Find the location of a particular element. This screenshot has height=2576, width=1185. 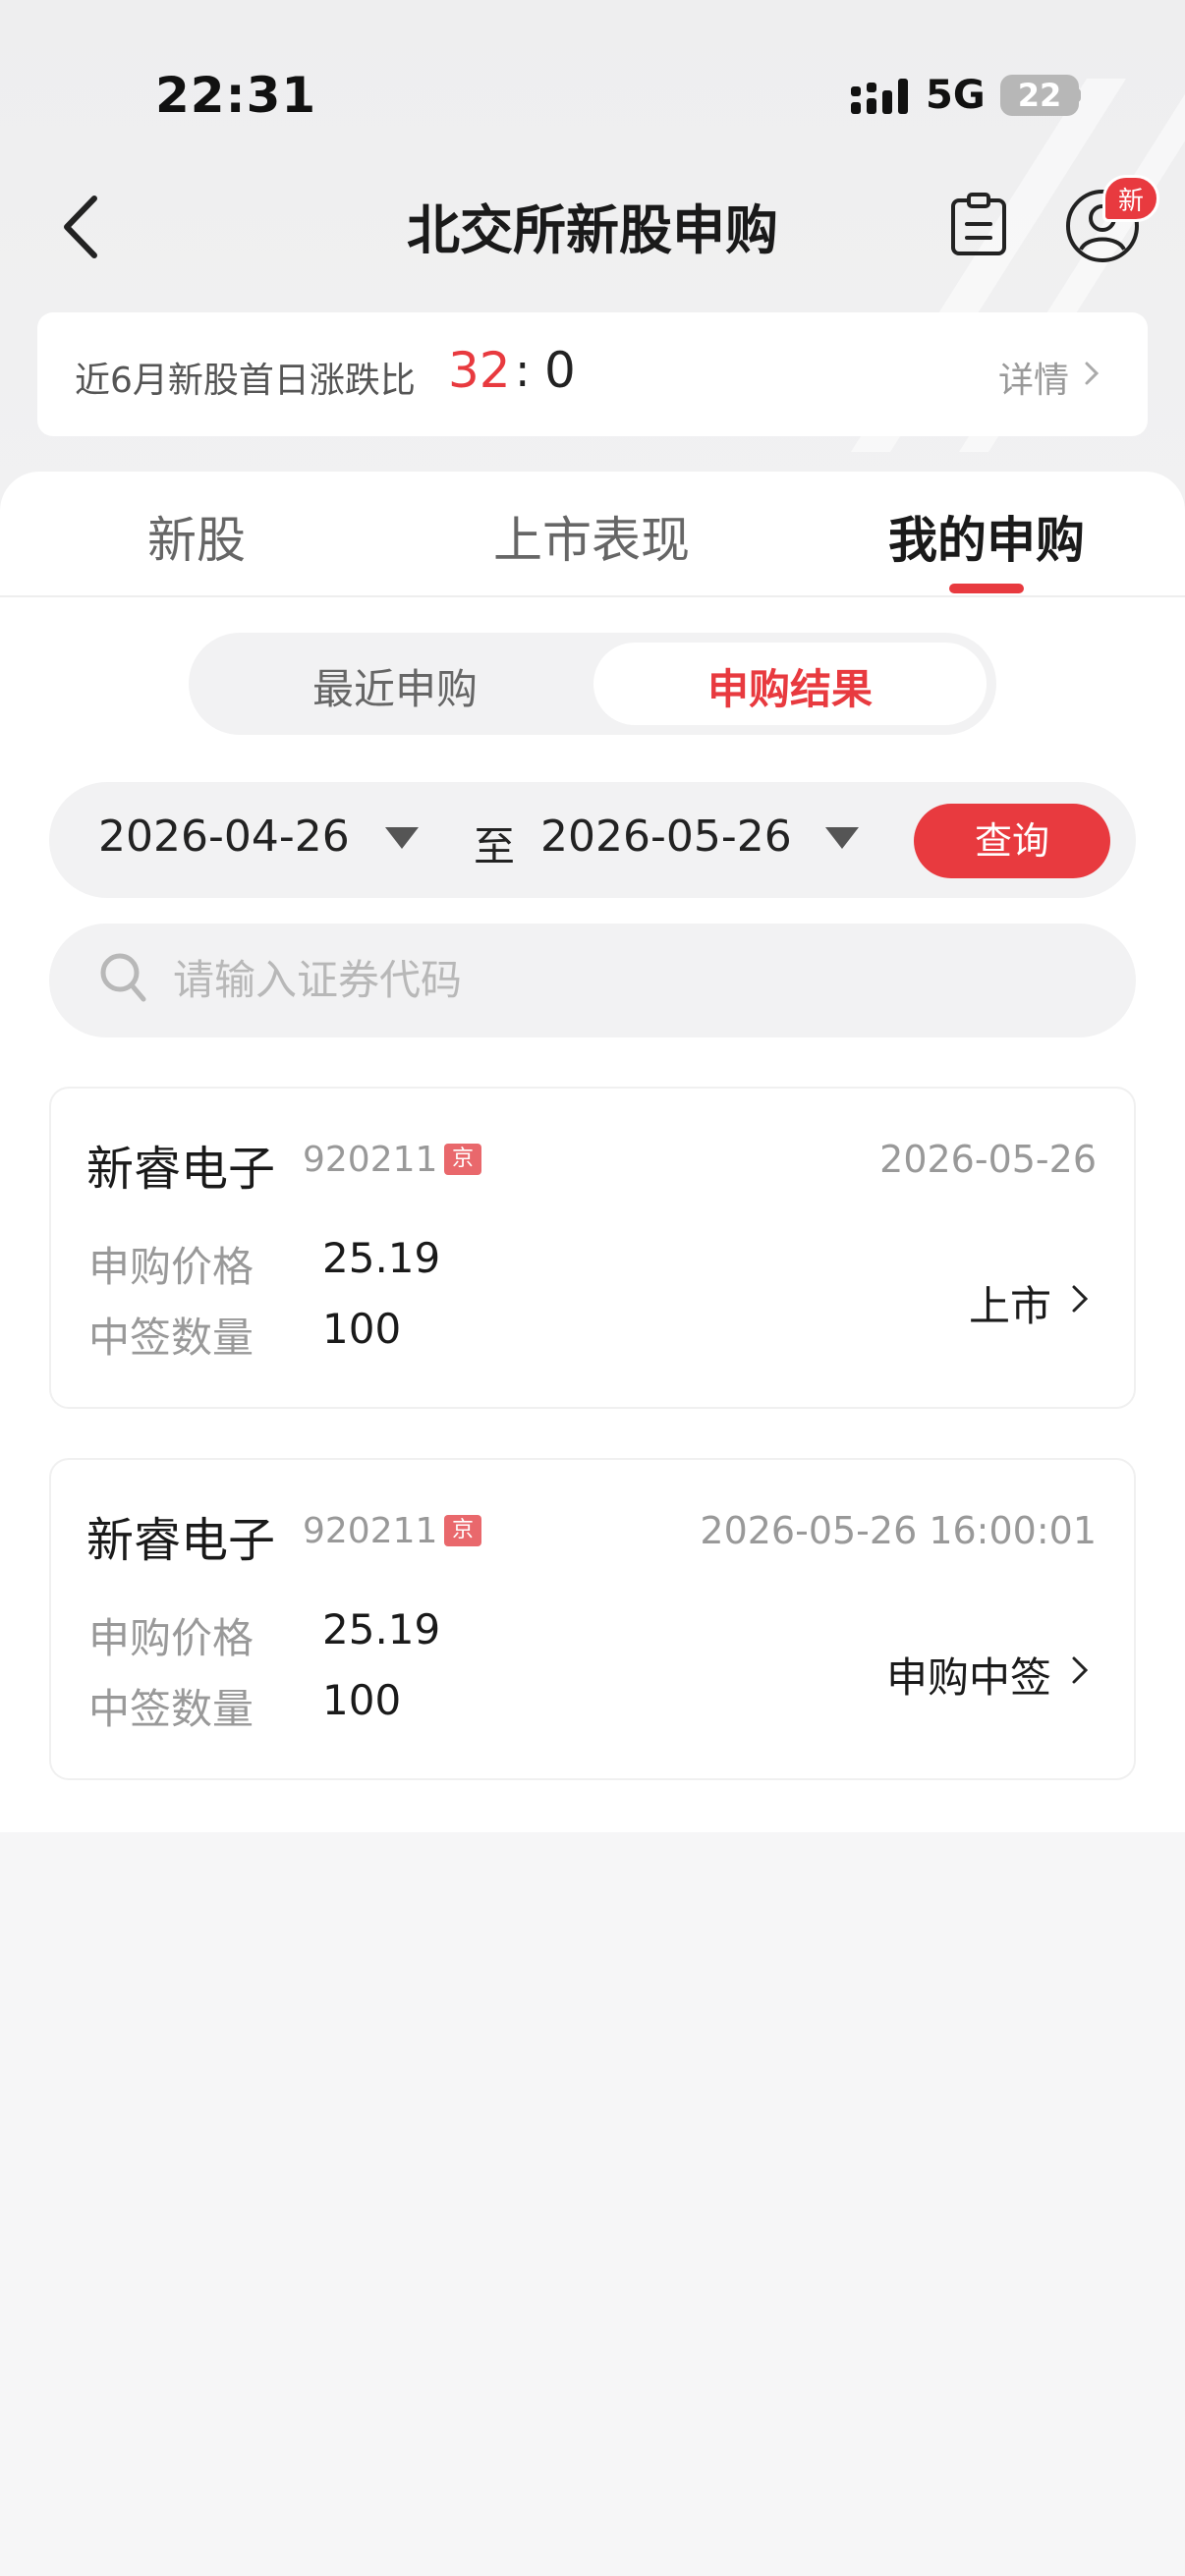

network-type: 5G is located at coordinates (956, 95).